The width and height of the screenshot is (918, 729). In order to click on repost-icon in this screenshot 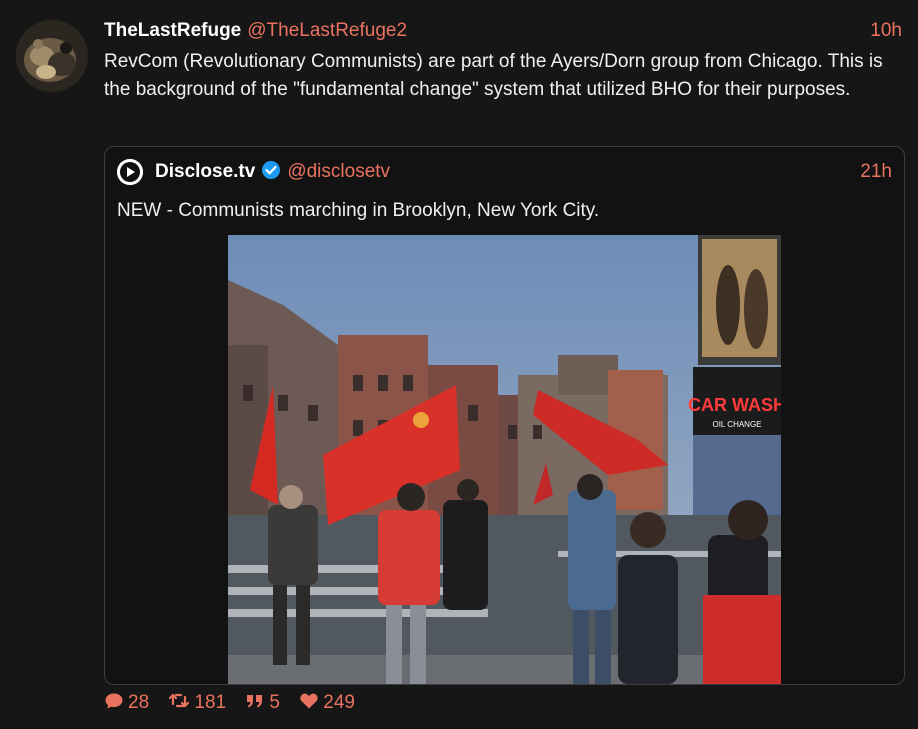, I will do `click(179, 700)`.